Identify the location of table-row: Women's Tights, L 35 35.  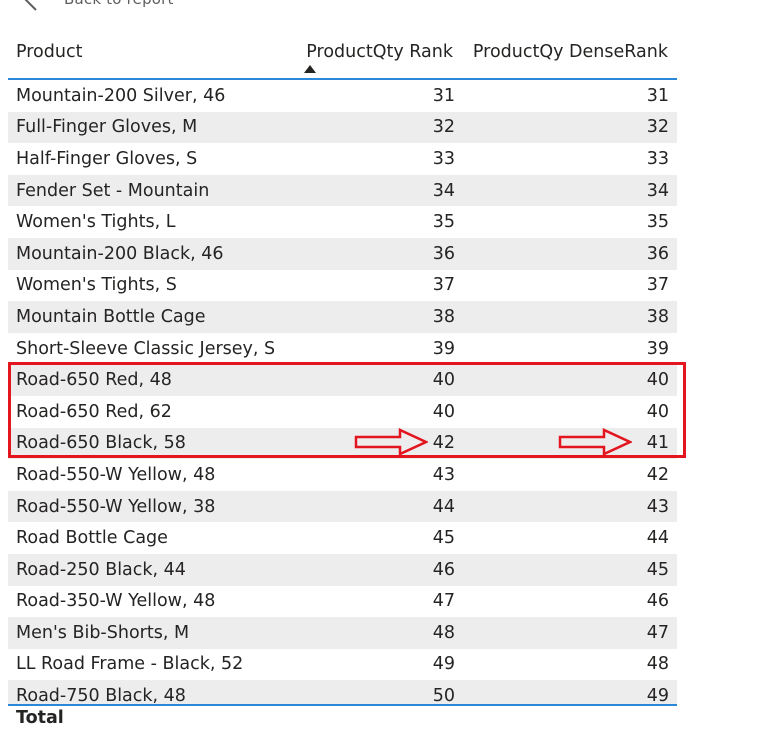
(342, 222).